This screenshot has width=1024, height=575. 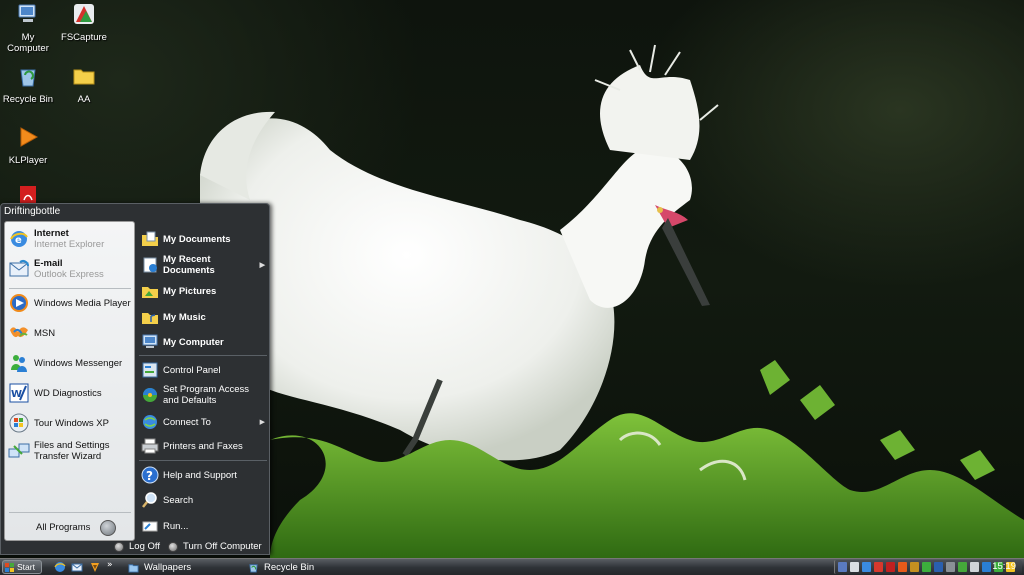 What do you see at coordinates (144, 546) in the screenshot?
I see `log-off-label: Log Off` at bounding box center [144, 546].